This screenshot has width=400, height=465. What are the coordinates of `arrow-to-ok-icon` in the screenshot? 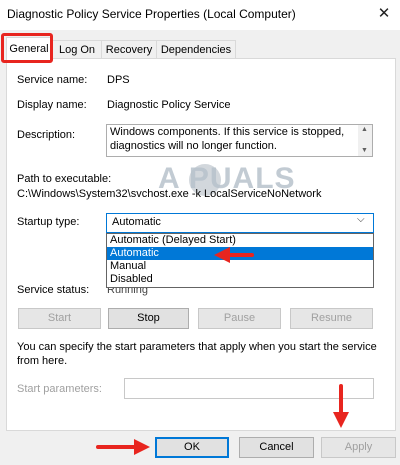 It's located at (123, 447).